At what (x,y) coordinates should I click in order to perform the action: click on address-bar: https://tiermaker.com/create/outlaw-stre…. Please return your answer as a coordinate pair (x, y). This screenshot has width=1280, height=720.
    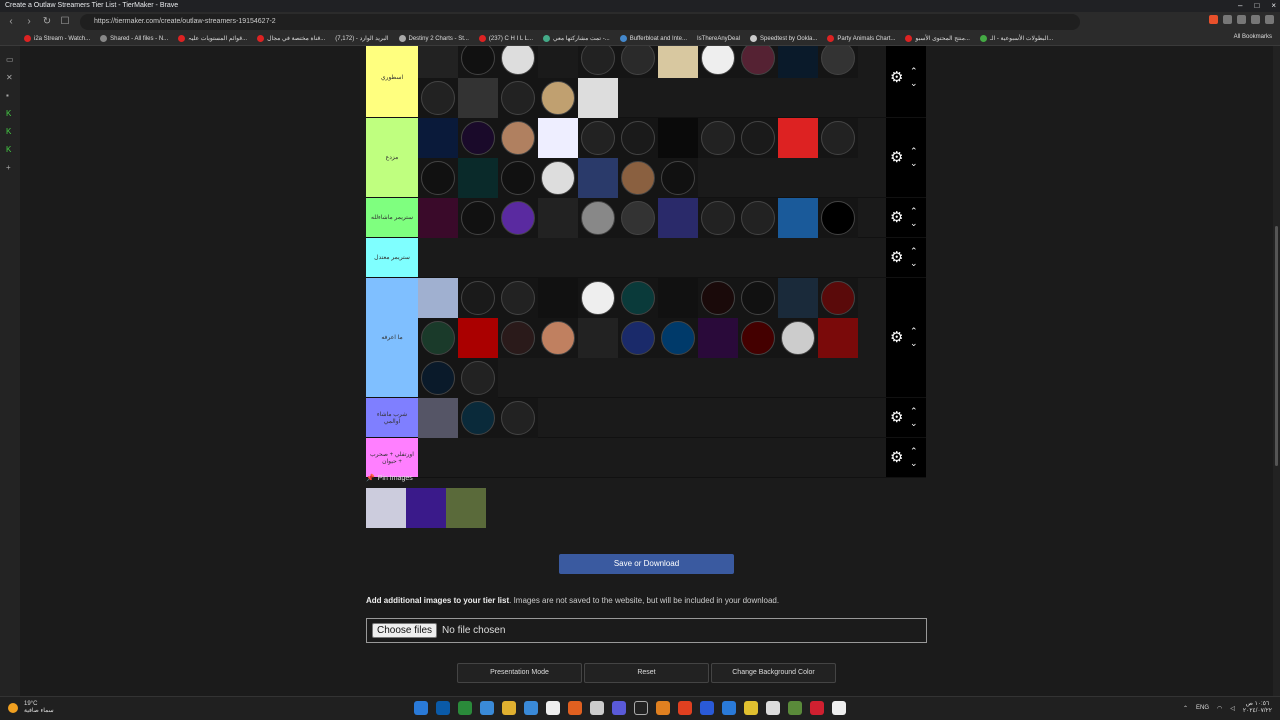
    Looking at the image, I should click on (580, 22).